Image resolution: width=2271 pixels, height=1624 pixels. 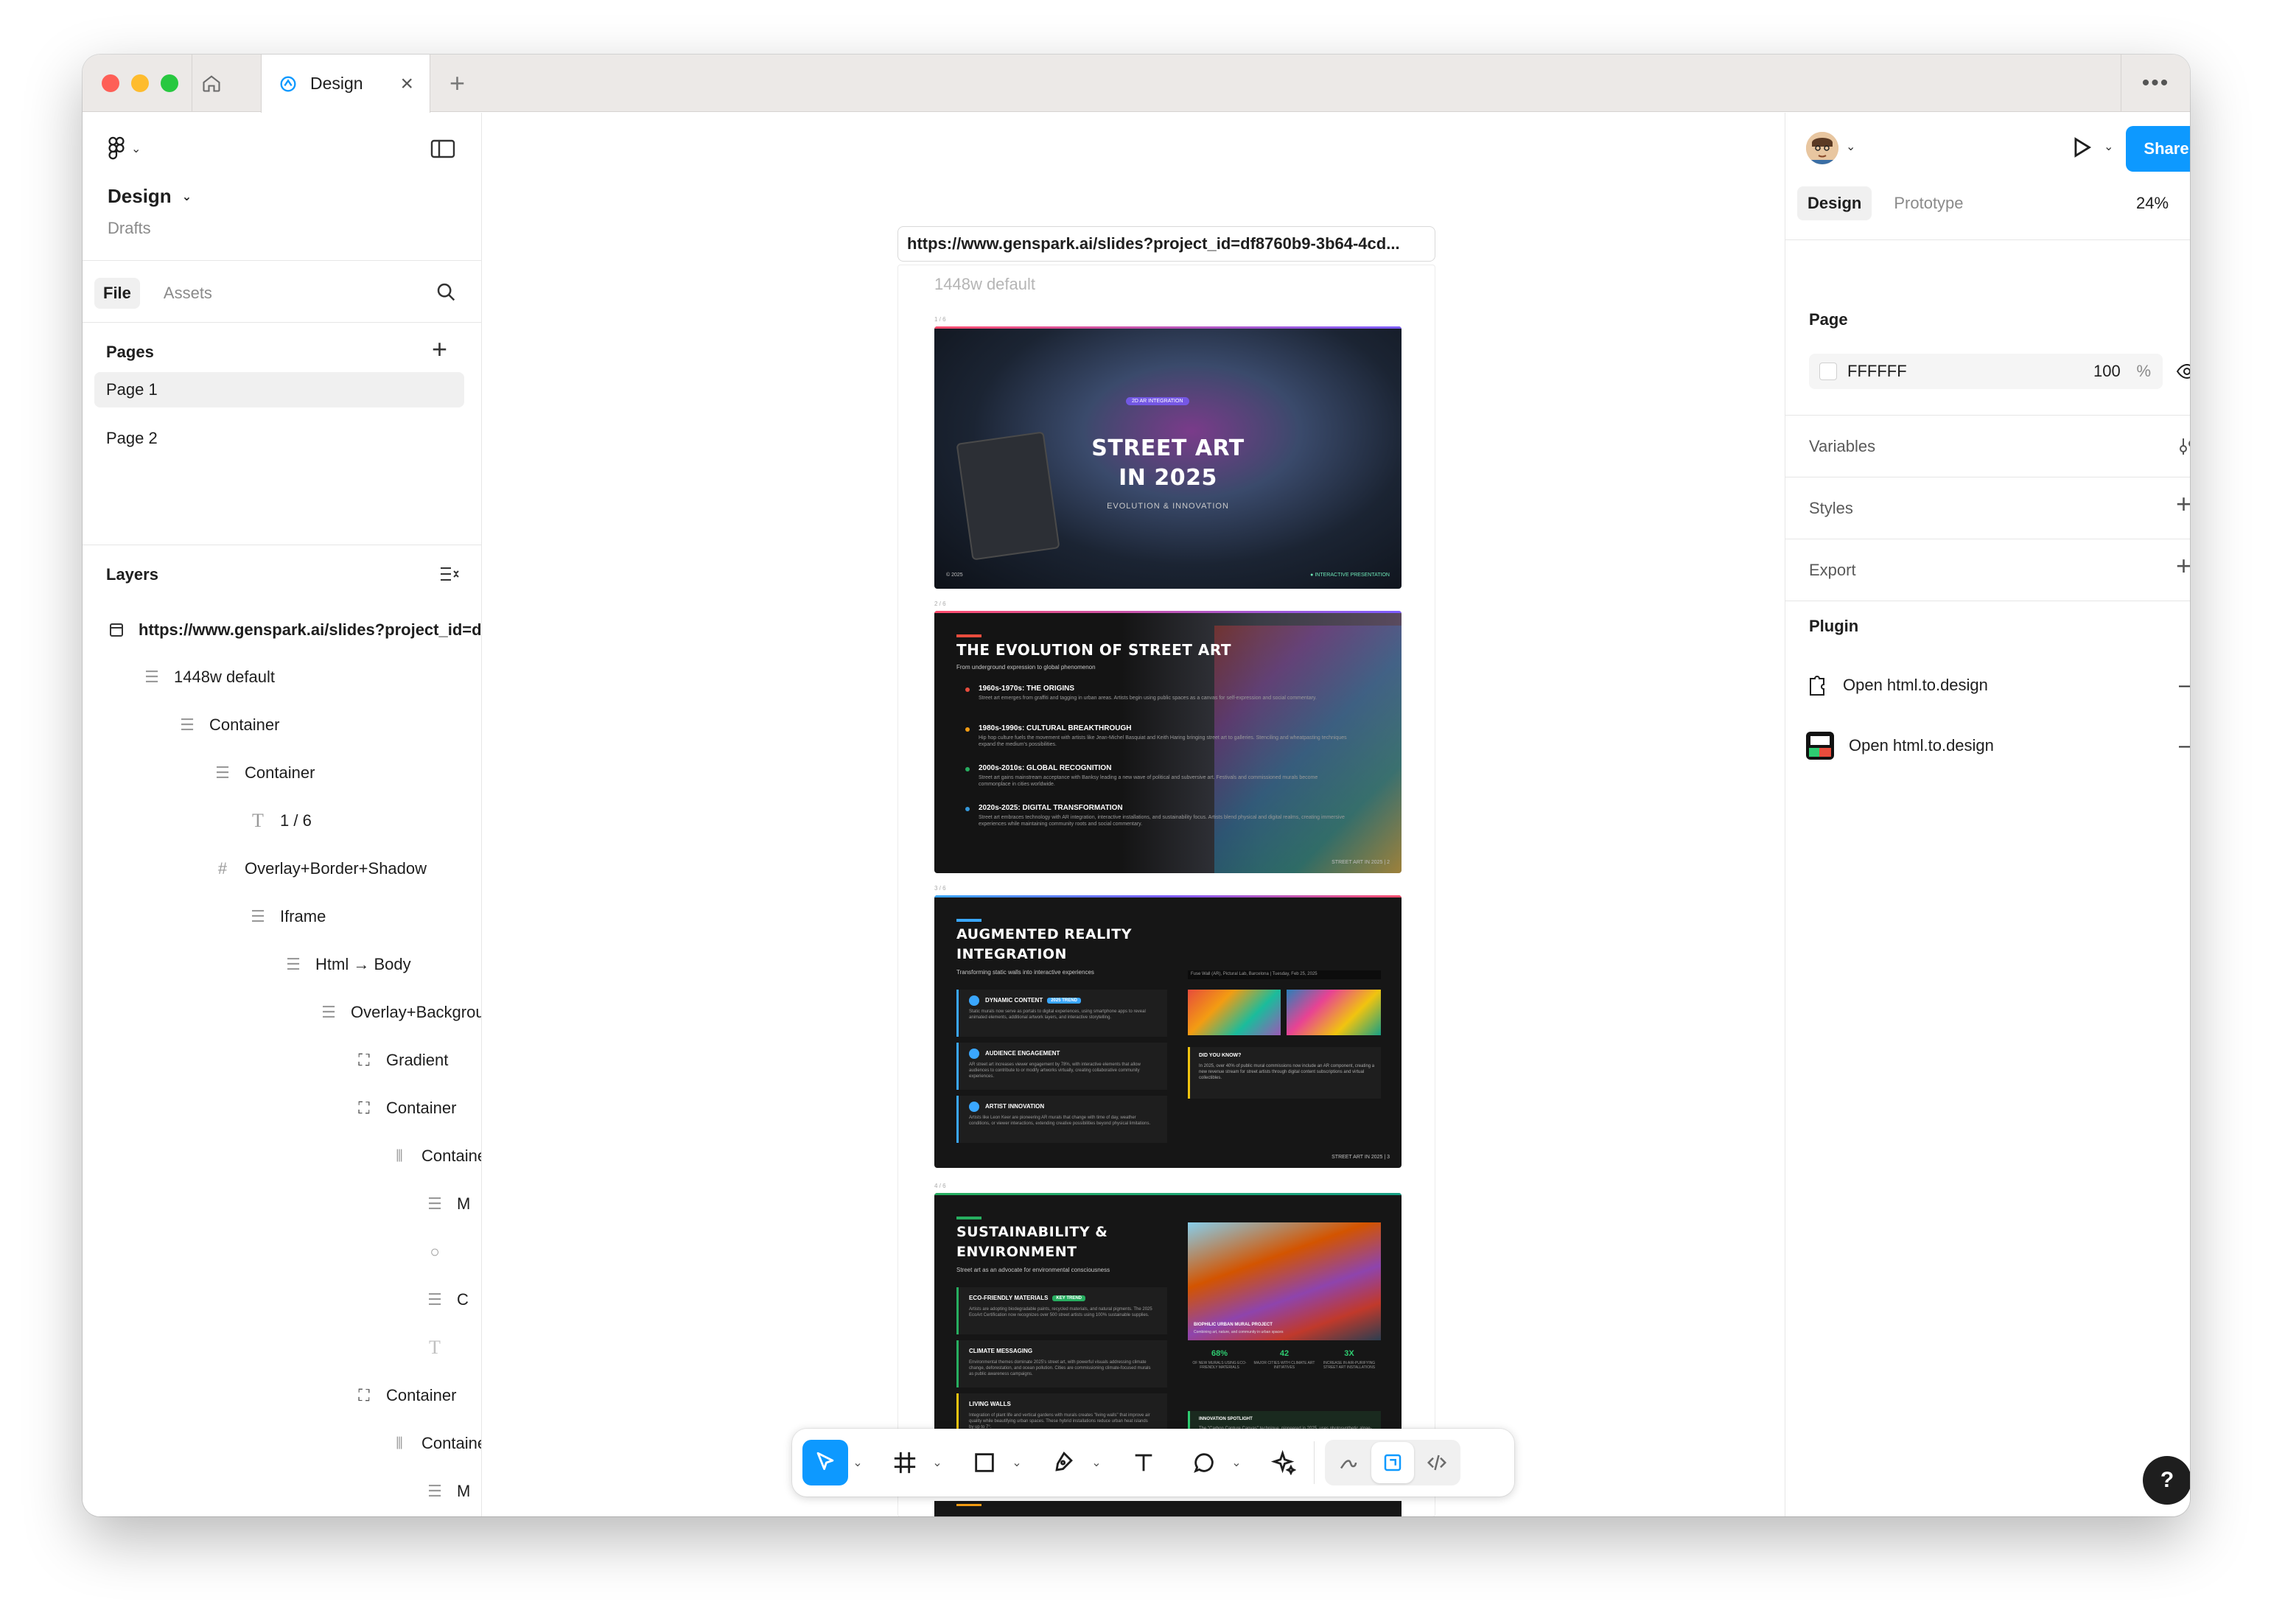 What do you see at coordinates (407, 83) in the screenshot?
I see `close-icon: ×` at bounding box center [407, 83].